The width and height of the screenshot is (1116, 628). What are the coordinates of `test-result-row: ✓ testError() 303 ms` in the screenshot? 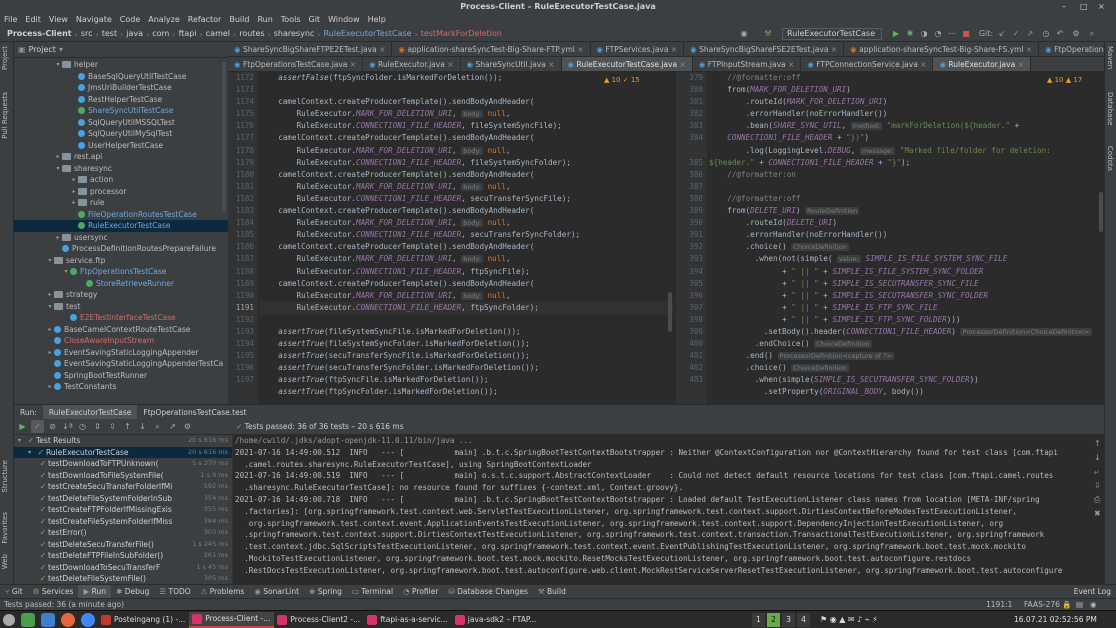 It's located at (123, 533).